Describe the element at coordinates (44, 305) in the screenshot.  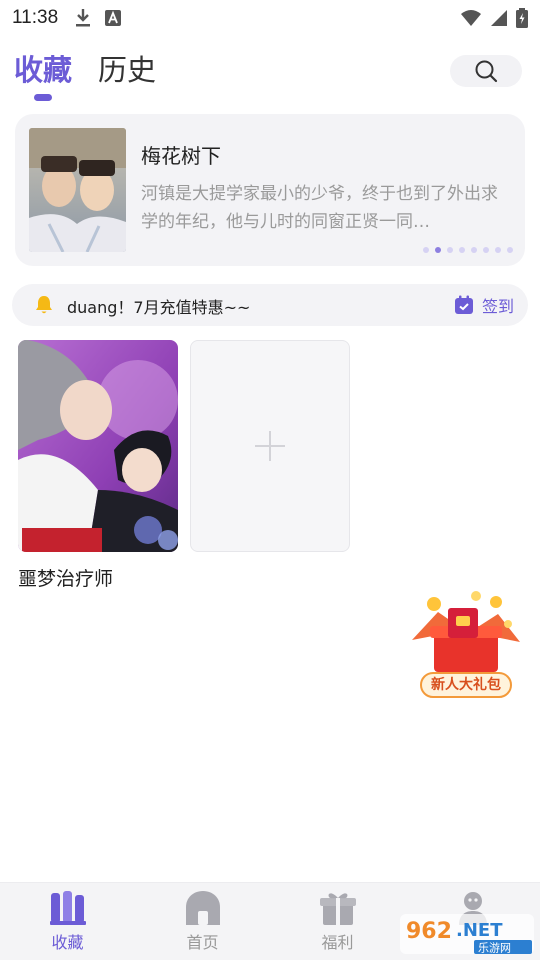
I see `bell-icon` at that location.